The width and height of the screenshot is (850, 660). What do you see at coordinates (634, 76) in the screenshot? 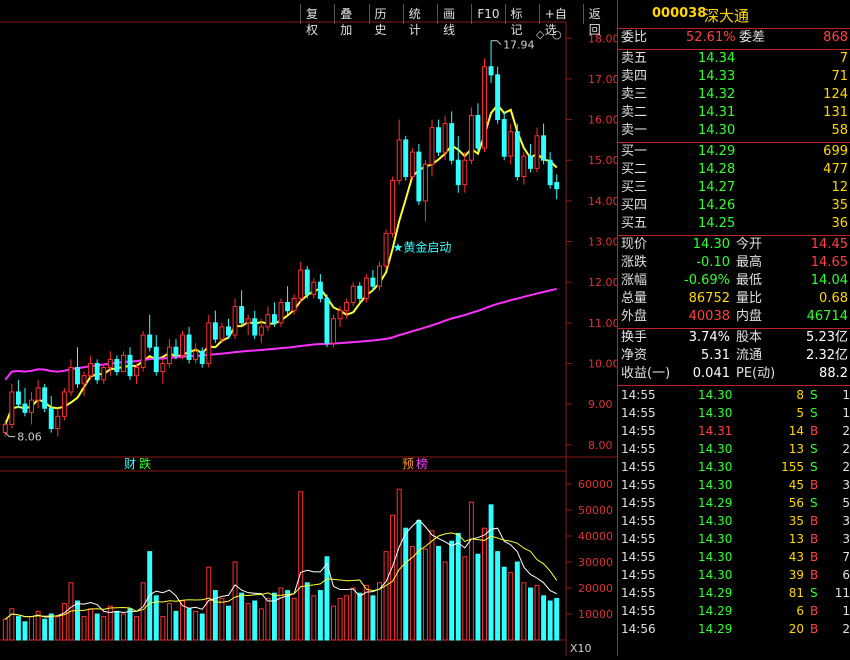
I see `ask-label: 卖四` at bounding box center [634, 76].